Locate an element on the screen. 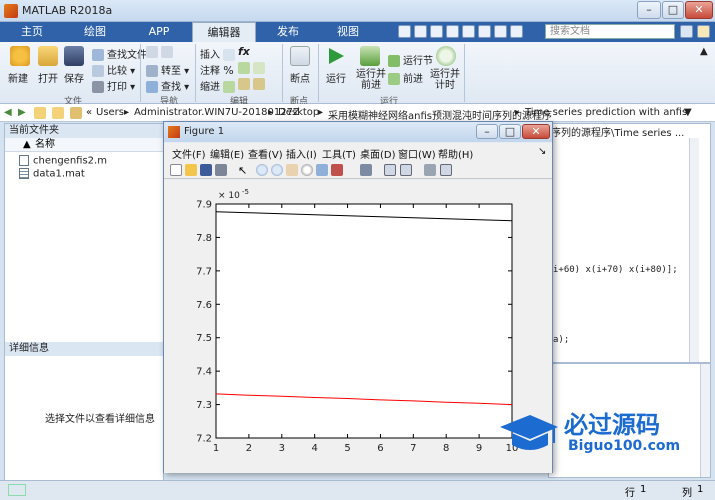  switch-window-quick-icon is located at coordinates (500, 31).